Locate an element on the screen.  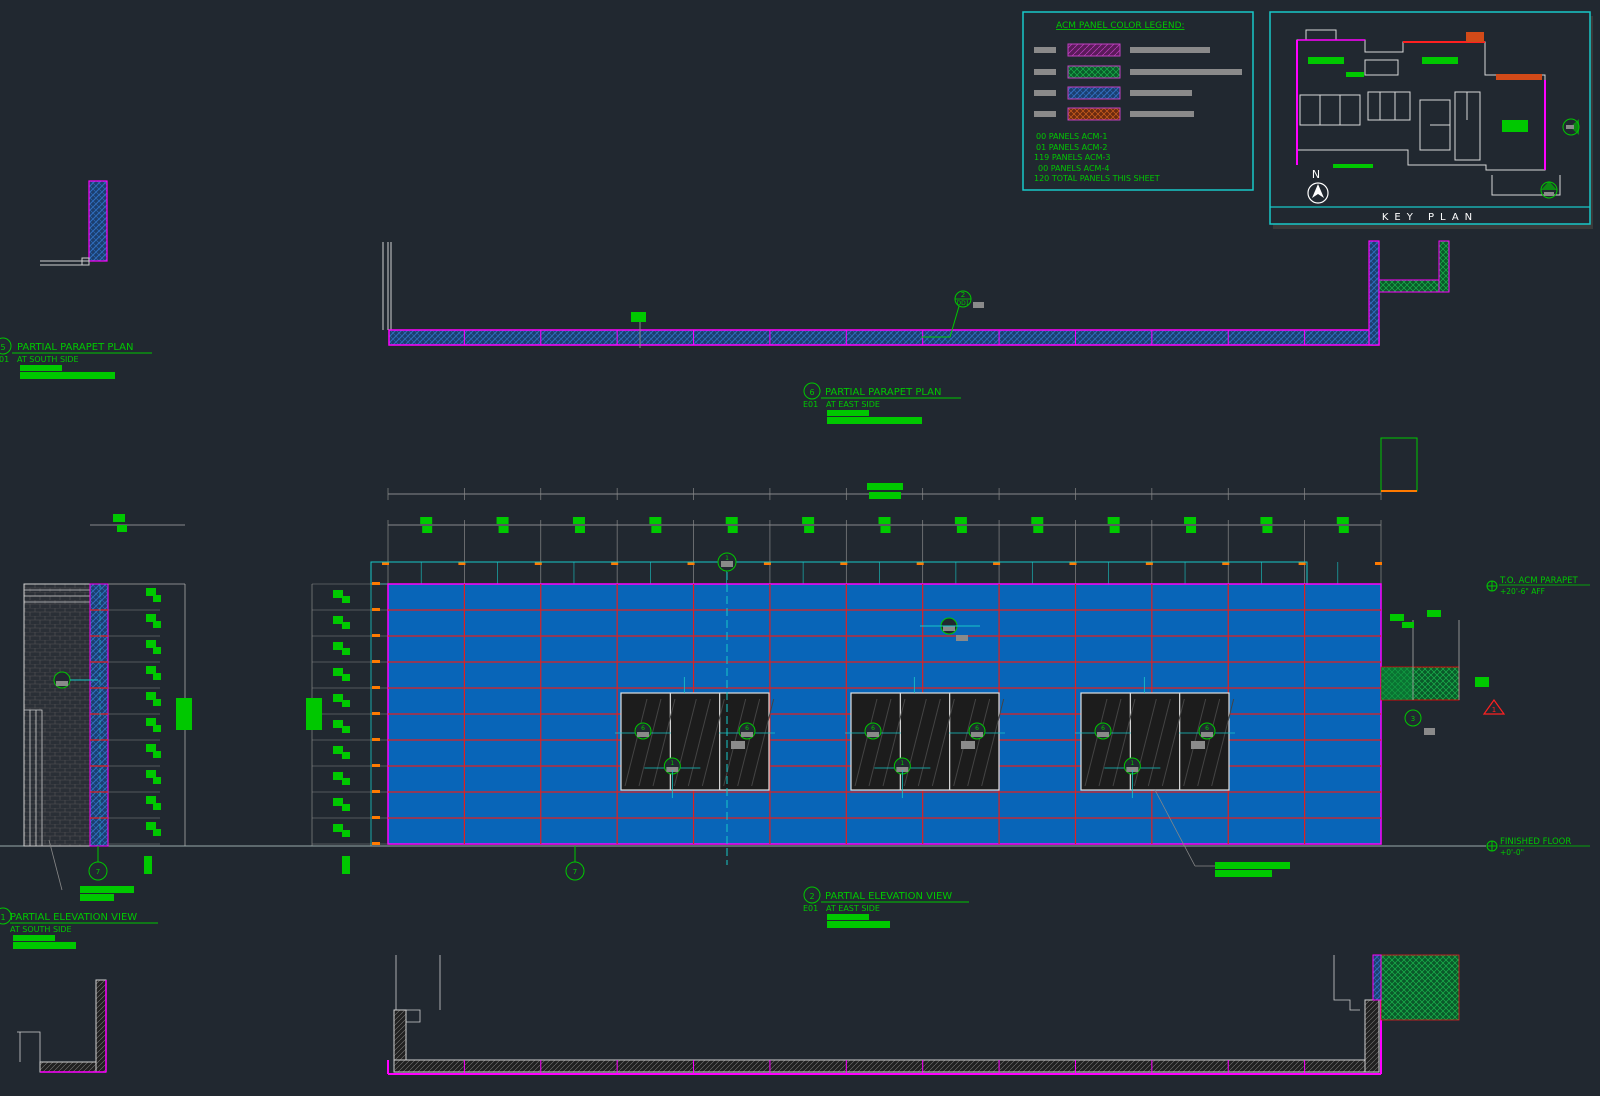
title-2-name: PARTIAL ELEVATION VIEW is located at coordinates (888, 896).